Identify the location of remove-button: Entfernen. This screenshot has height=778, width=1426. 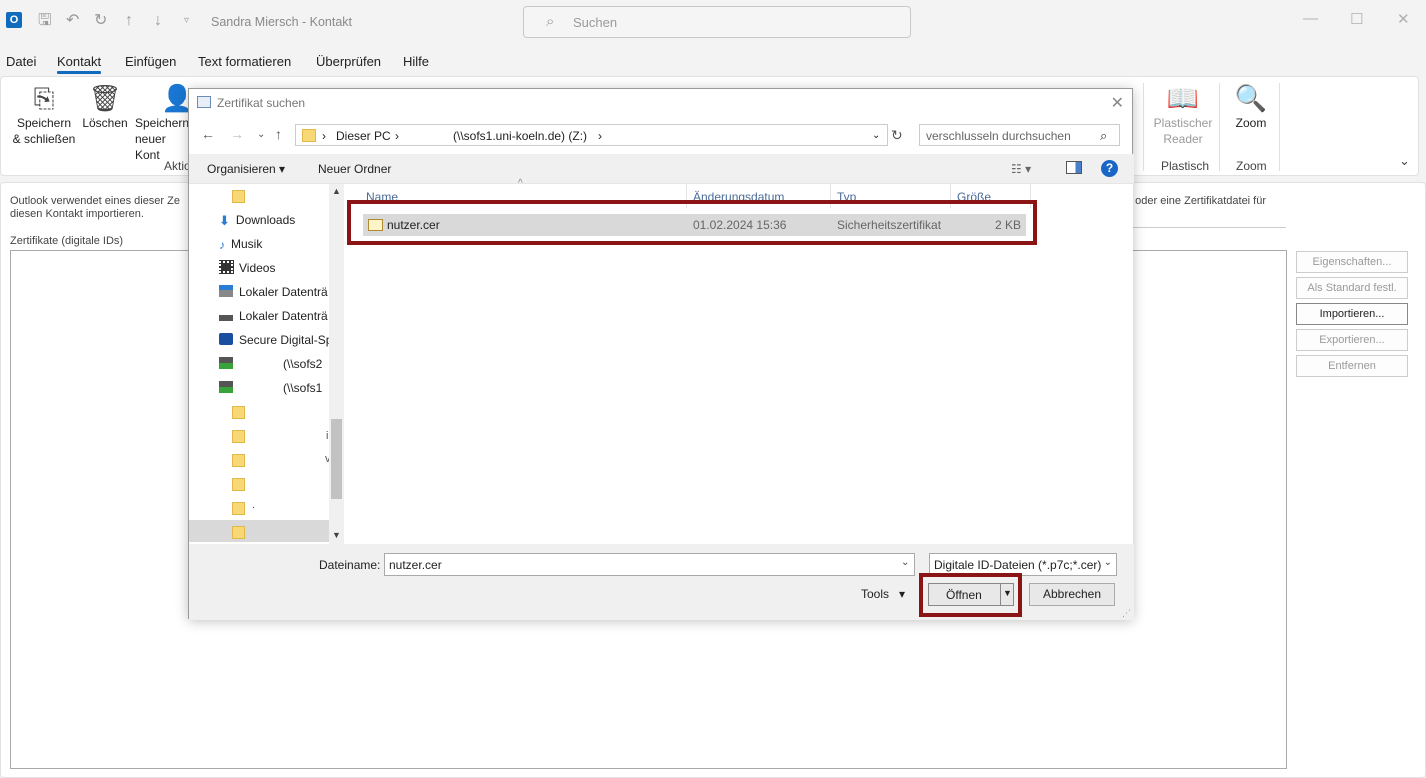
(1352, 366).